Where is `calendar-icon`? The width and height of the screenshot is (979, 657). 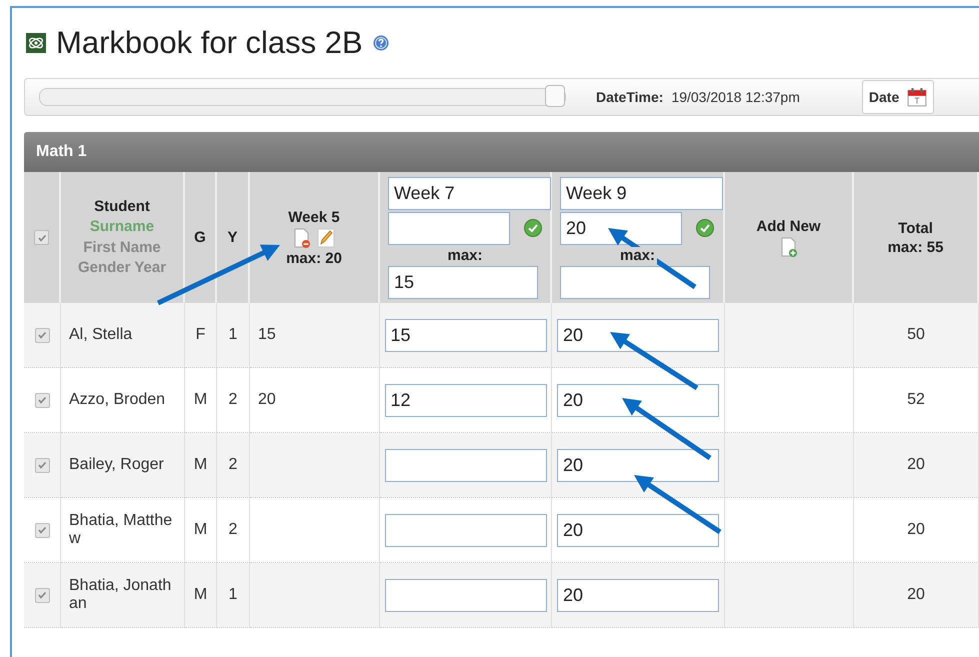
calendar-icon is located at coordinates (917, 97).